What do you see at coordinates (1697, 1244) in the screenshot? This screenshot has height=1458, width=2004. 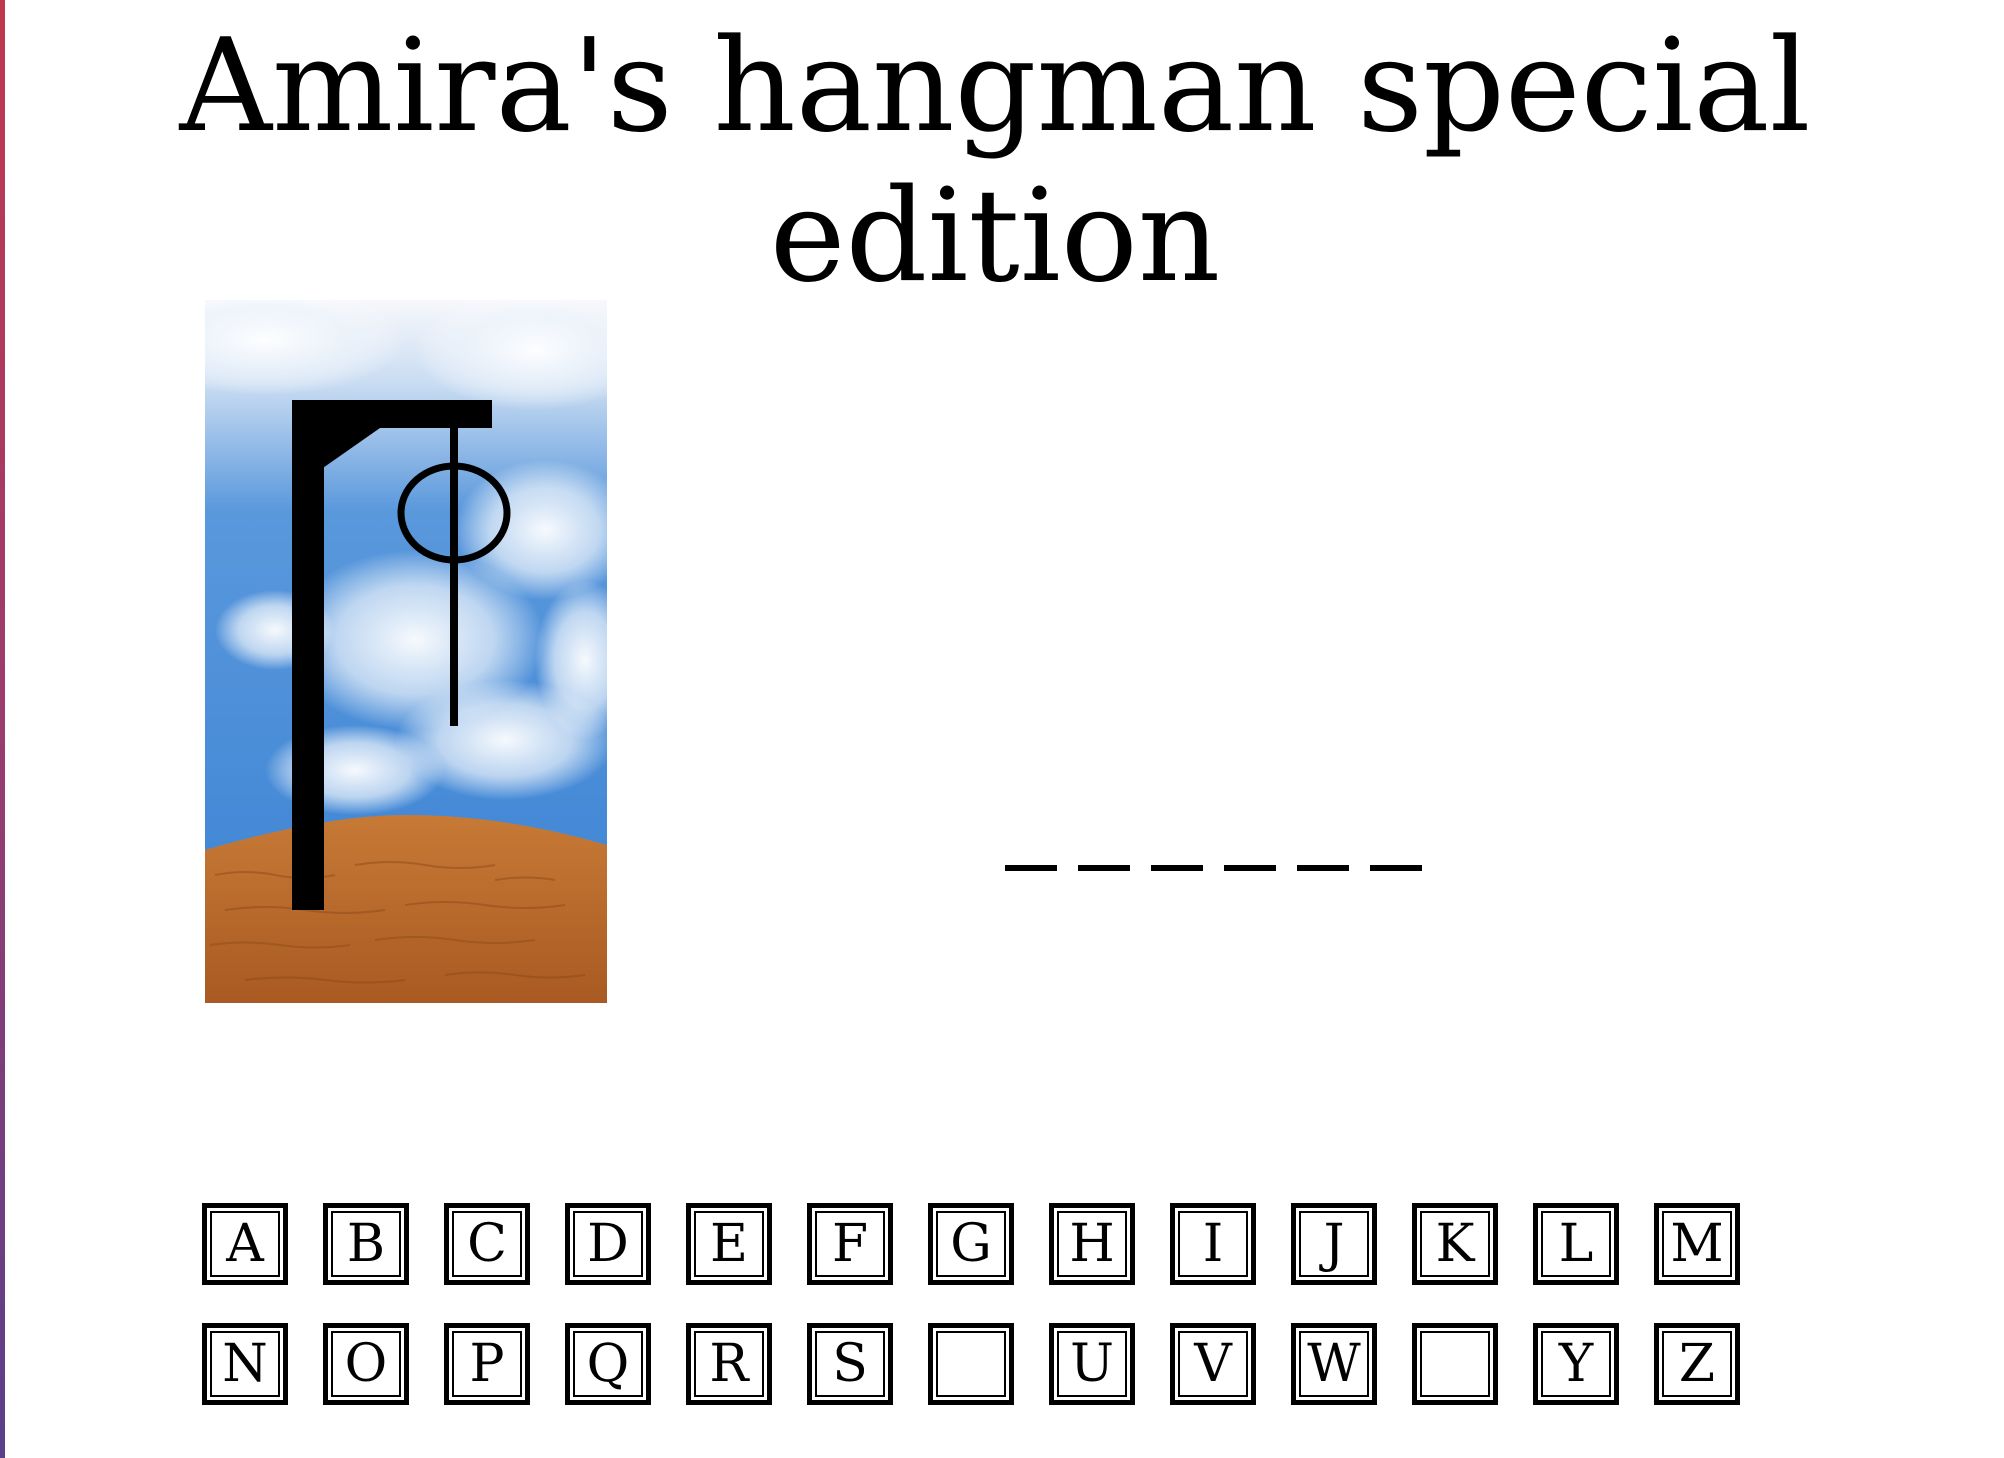 I see `letter-button-m: M` at bounding box center [1697, 1244].